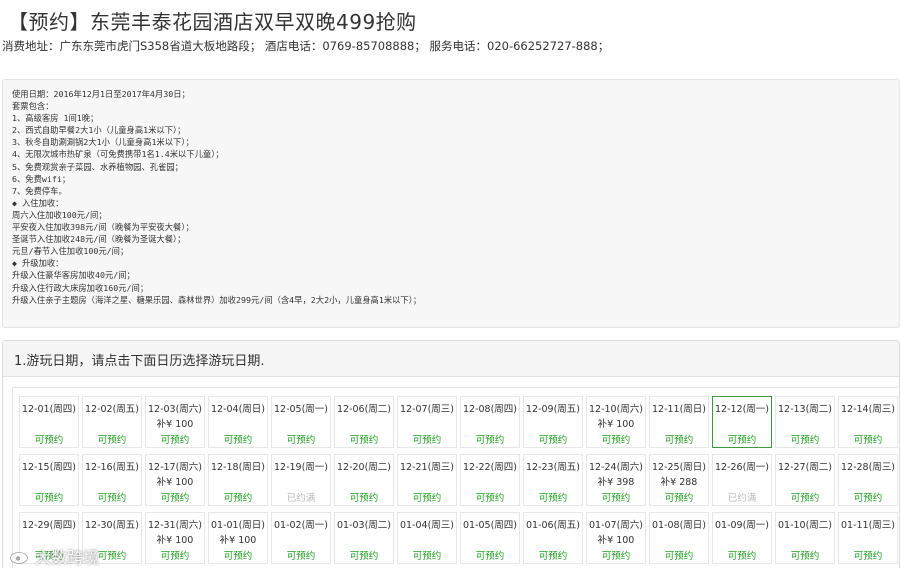 The image size is (900, 568). Describe the element at coordinates (805, 538) in the screenshot. I see `calendar-day: 01-10(周二) 可预约` at that location.